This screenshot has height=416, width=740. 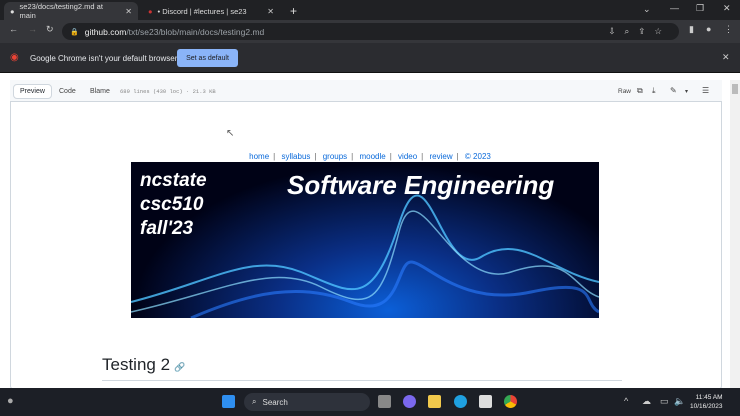 What do you see at coordinates (14, 57) in the screenshot?
I see `chrome-icon: ◉` at bounding box center [14, 57].